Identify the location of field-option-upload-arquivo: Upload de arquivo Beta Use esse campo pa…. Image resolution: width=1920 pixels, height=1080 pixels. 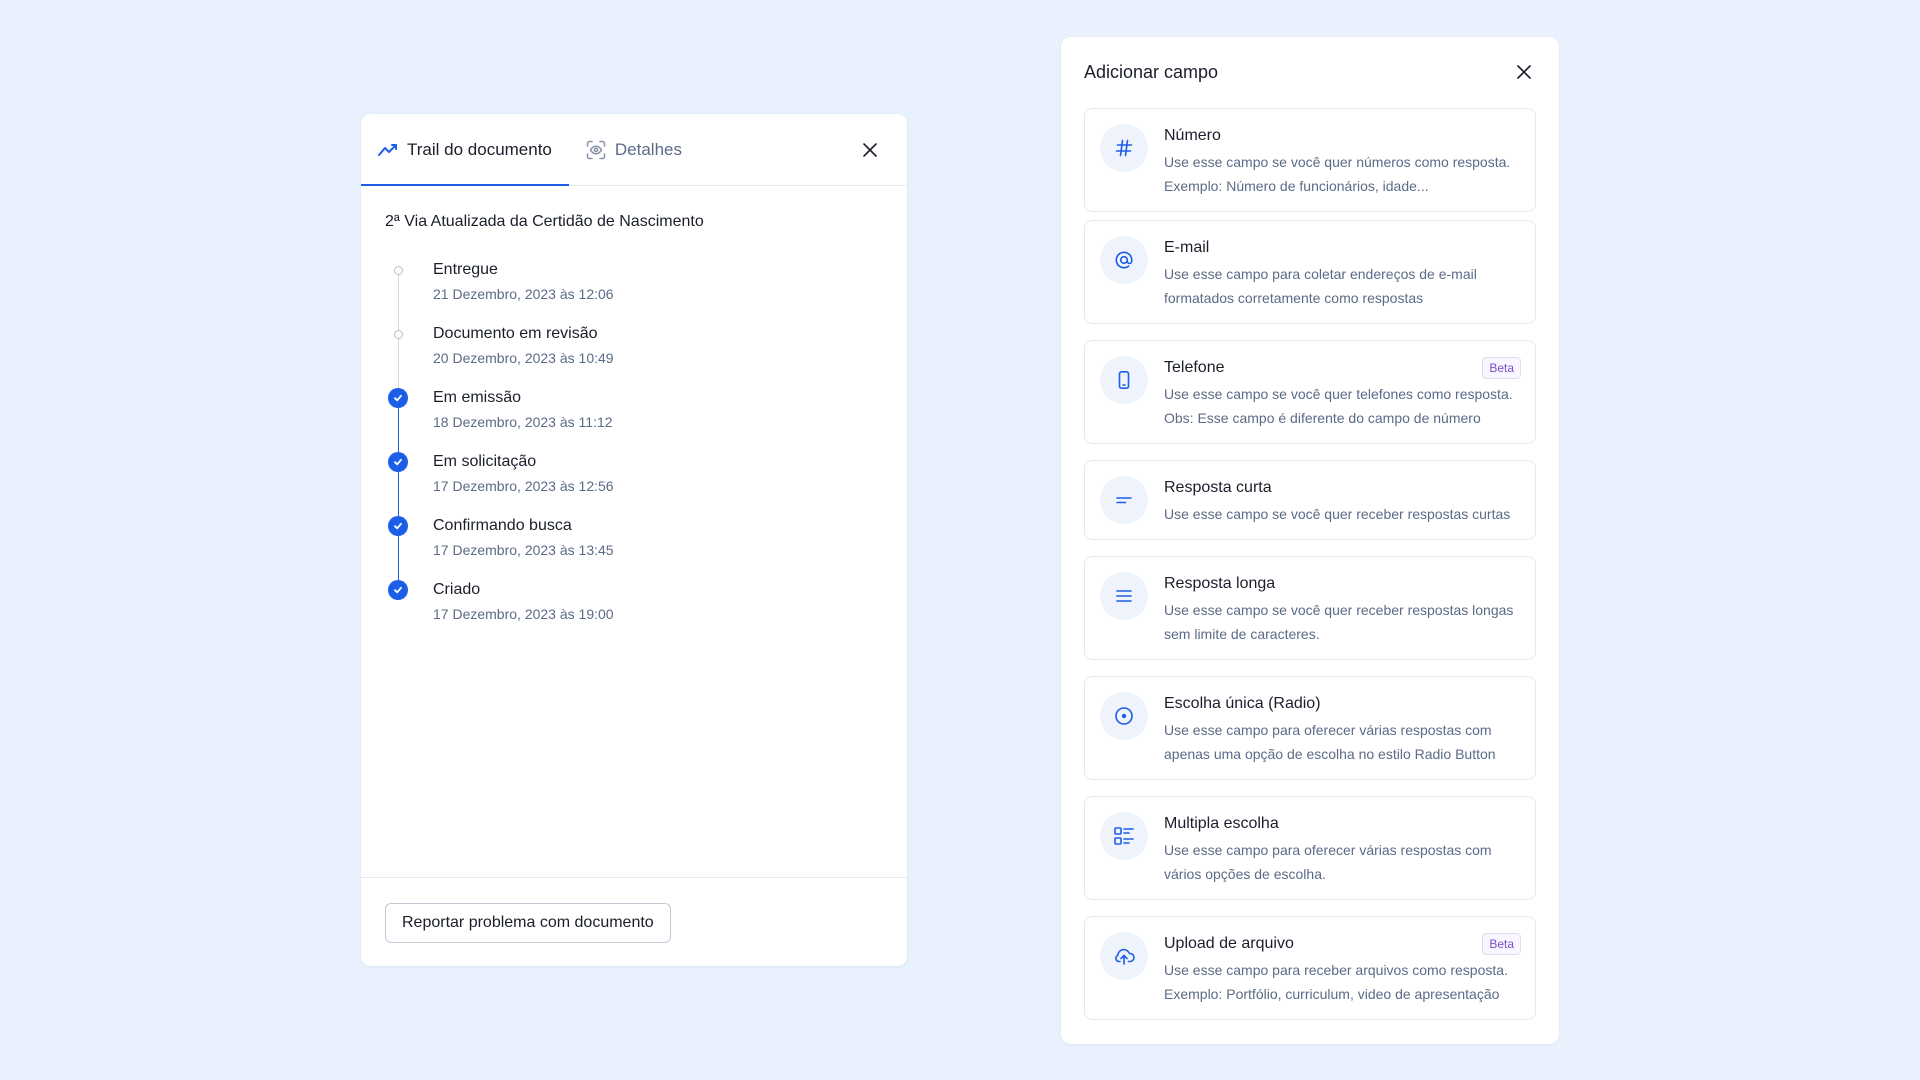
(1310, 968).